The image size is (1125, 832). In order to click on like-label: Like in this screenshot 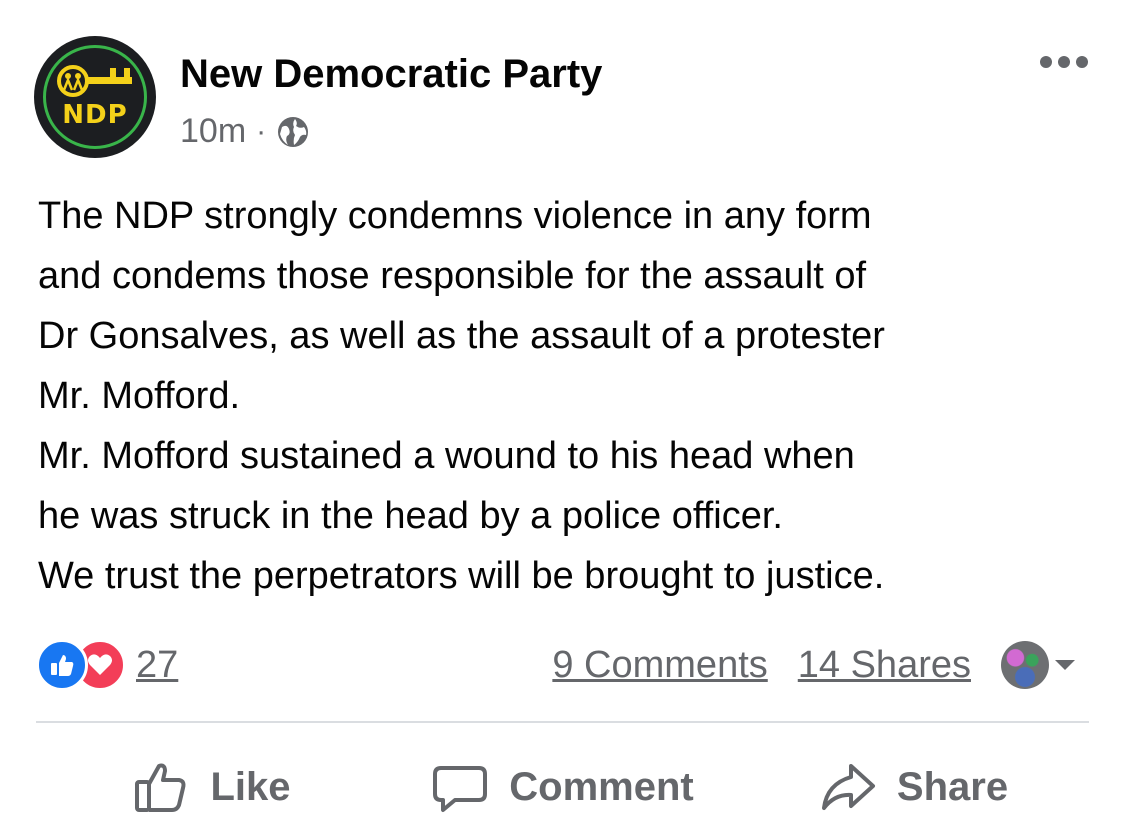, I will do `click(250, 786)`.